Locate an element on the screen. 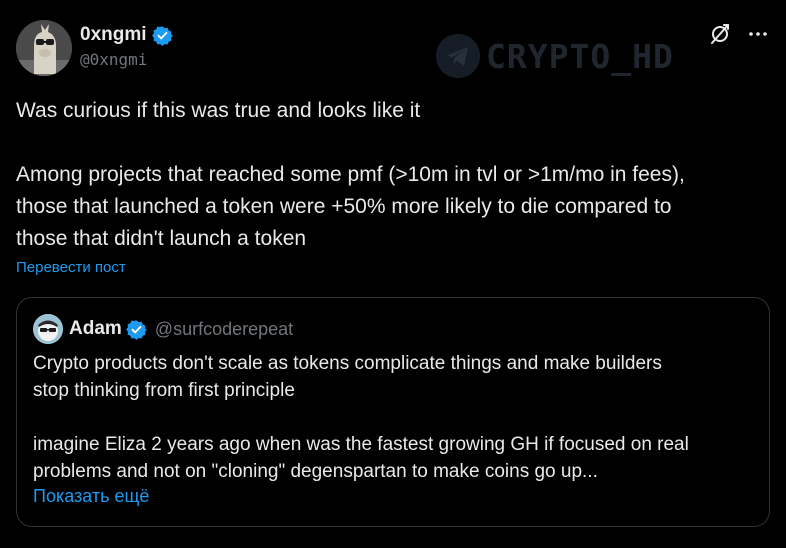 The width and height of the screenshot is (786, 548). author-avatar is located at coordinates (44, 48).